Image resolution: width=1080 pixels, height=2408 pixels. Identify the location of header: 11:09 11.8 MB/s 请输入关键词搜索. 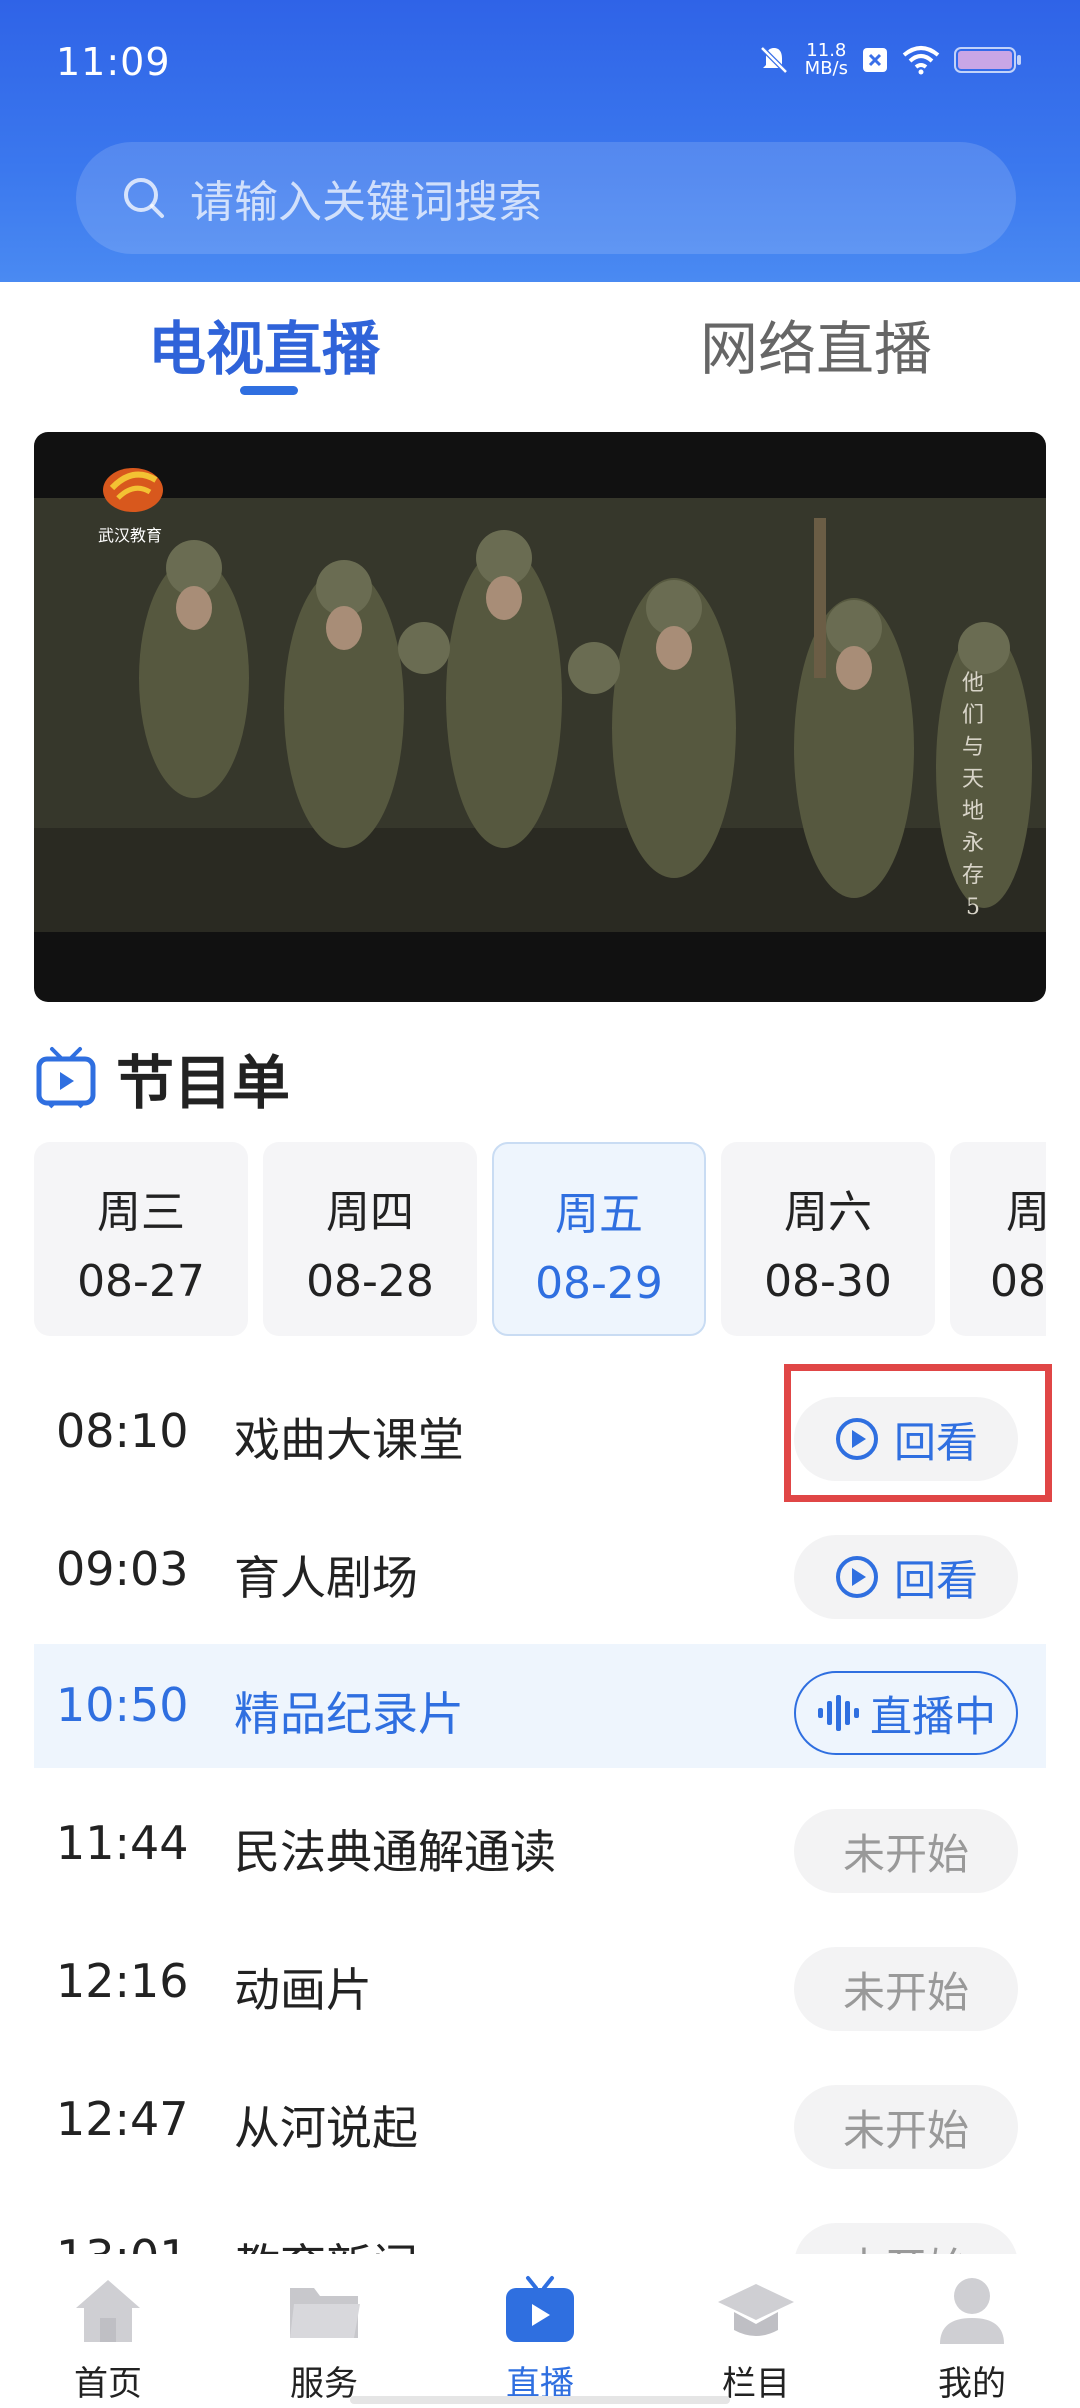
(540, 141).